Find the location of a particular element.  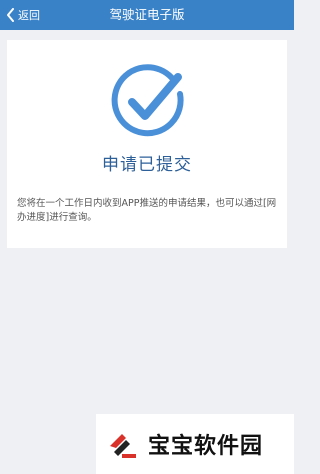

status-title: 申请已提交 is located at coordinates (147, 165).